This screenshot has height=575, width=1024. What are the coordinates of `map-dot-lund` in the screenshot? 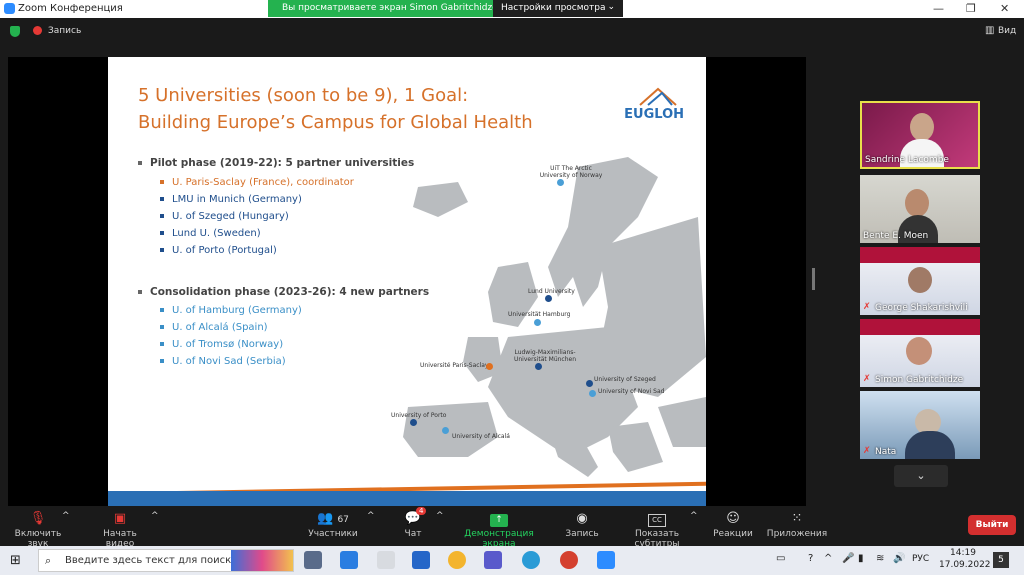 It's located at (548, 298).